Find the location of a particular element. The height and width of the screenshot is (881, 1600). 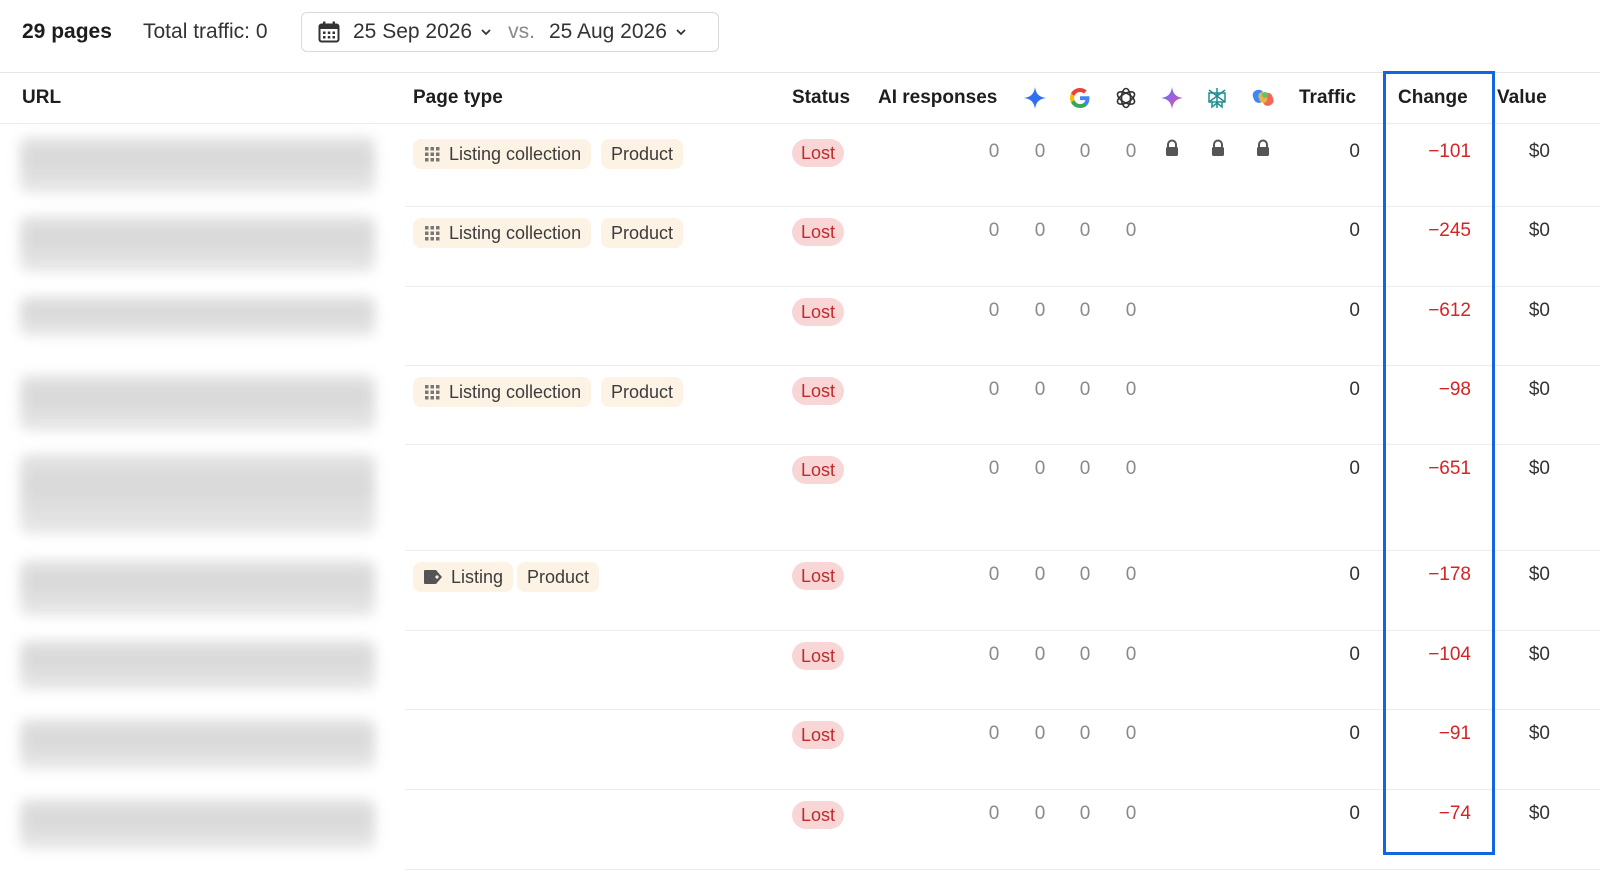

page-type-tag: Listing collection is located at coordinates (502, 154).